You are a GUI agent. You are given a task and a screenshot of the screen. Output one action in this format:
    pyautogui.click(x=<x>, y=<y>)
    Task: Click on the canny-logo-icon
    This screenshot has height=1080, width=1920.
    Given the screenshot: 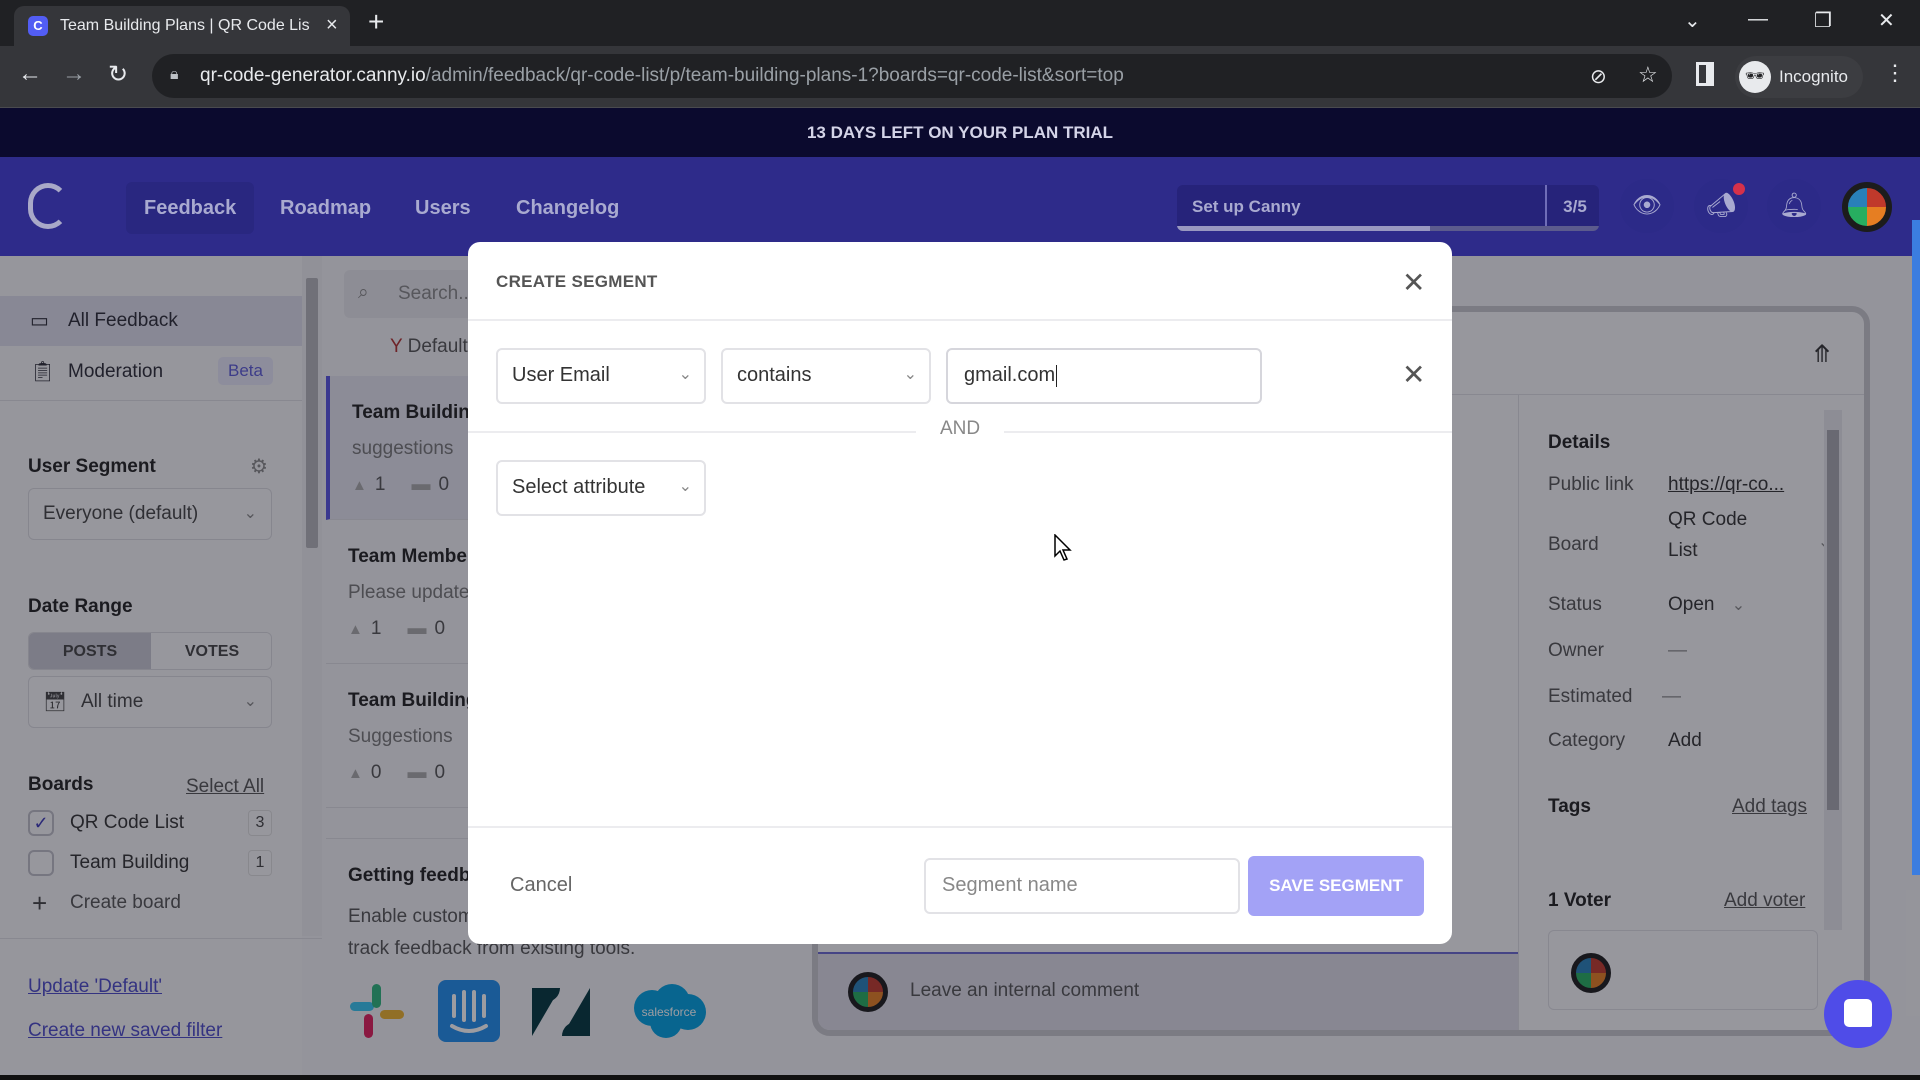 What is the action you would take?
    pyautogui.click(x=48, y=206)
    